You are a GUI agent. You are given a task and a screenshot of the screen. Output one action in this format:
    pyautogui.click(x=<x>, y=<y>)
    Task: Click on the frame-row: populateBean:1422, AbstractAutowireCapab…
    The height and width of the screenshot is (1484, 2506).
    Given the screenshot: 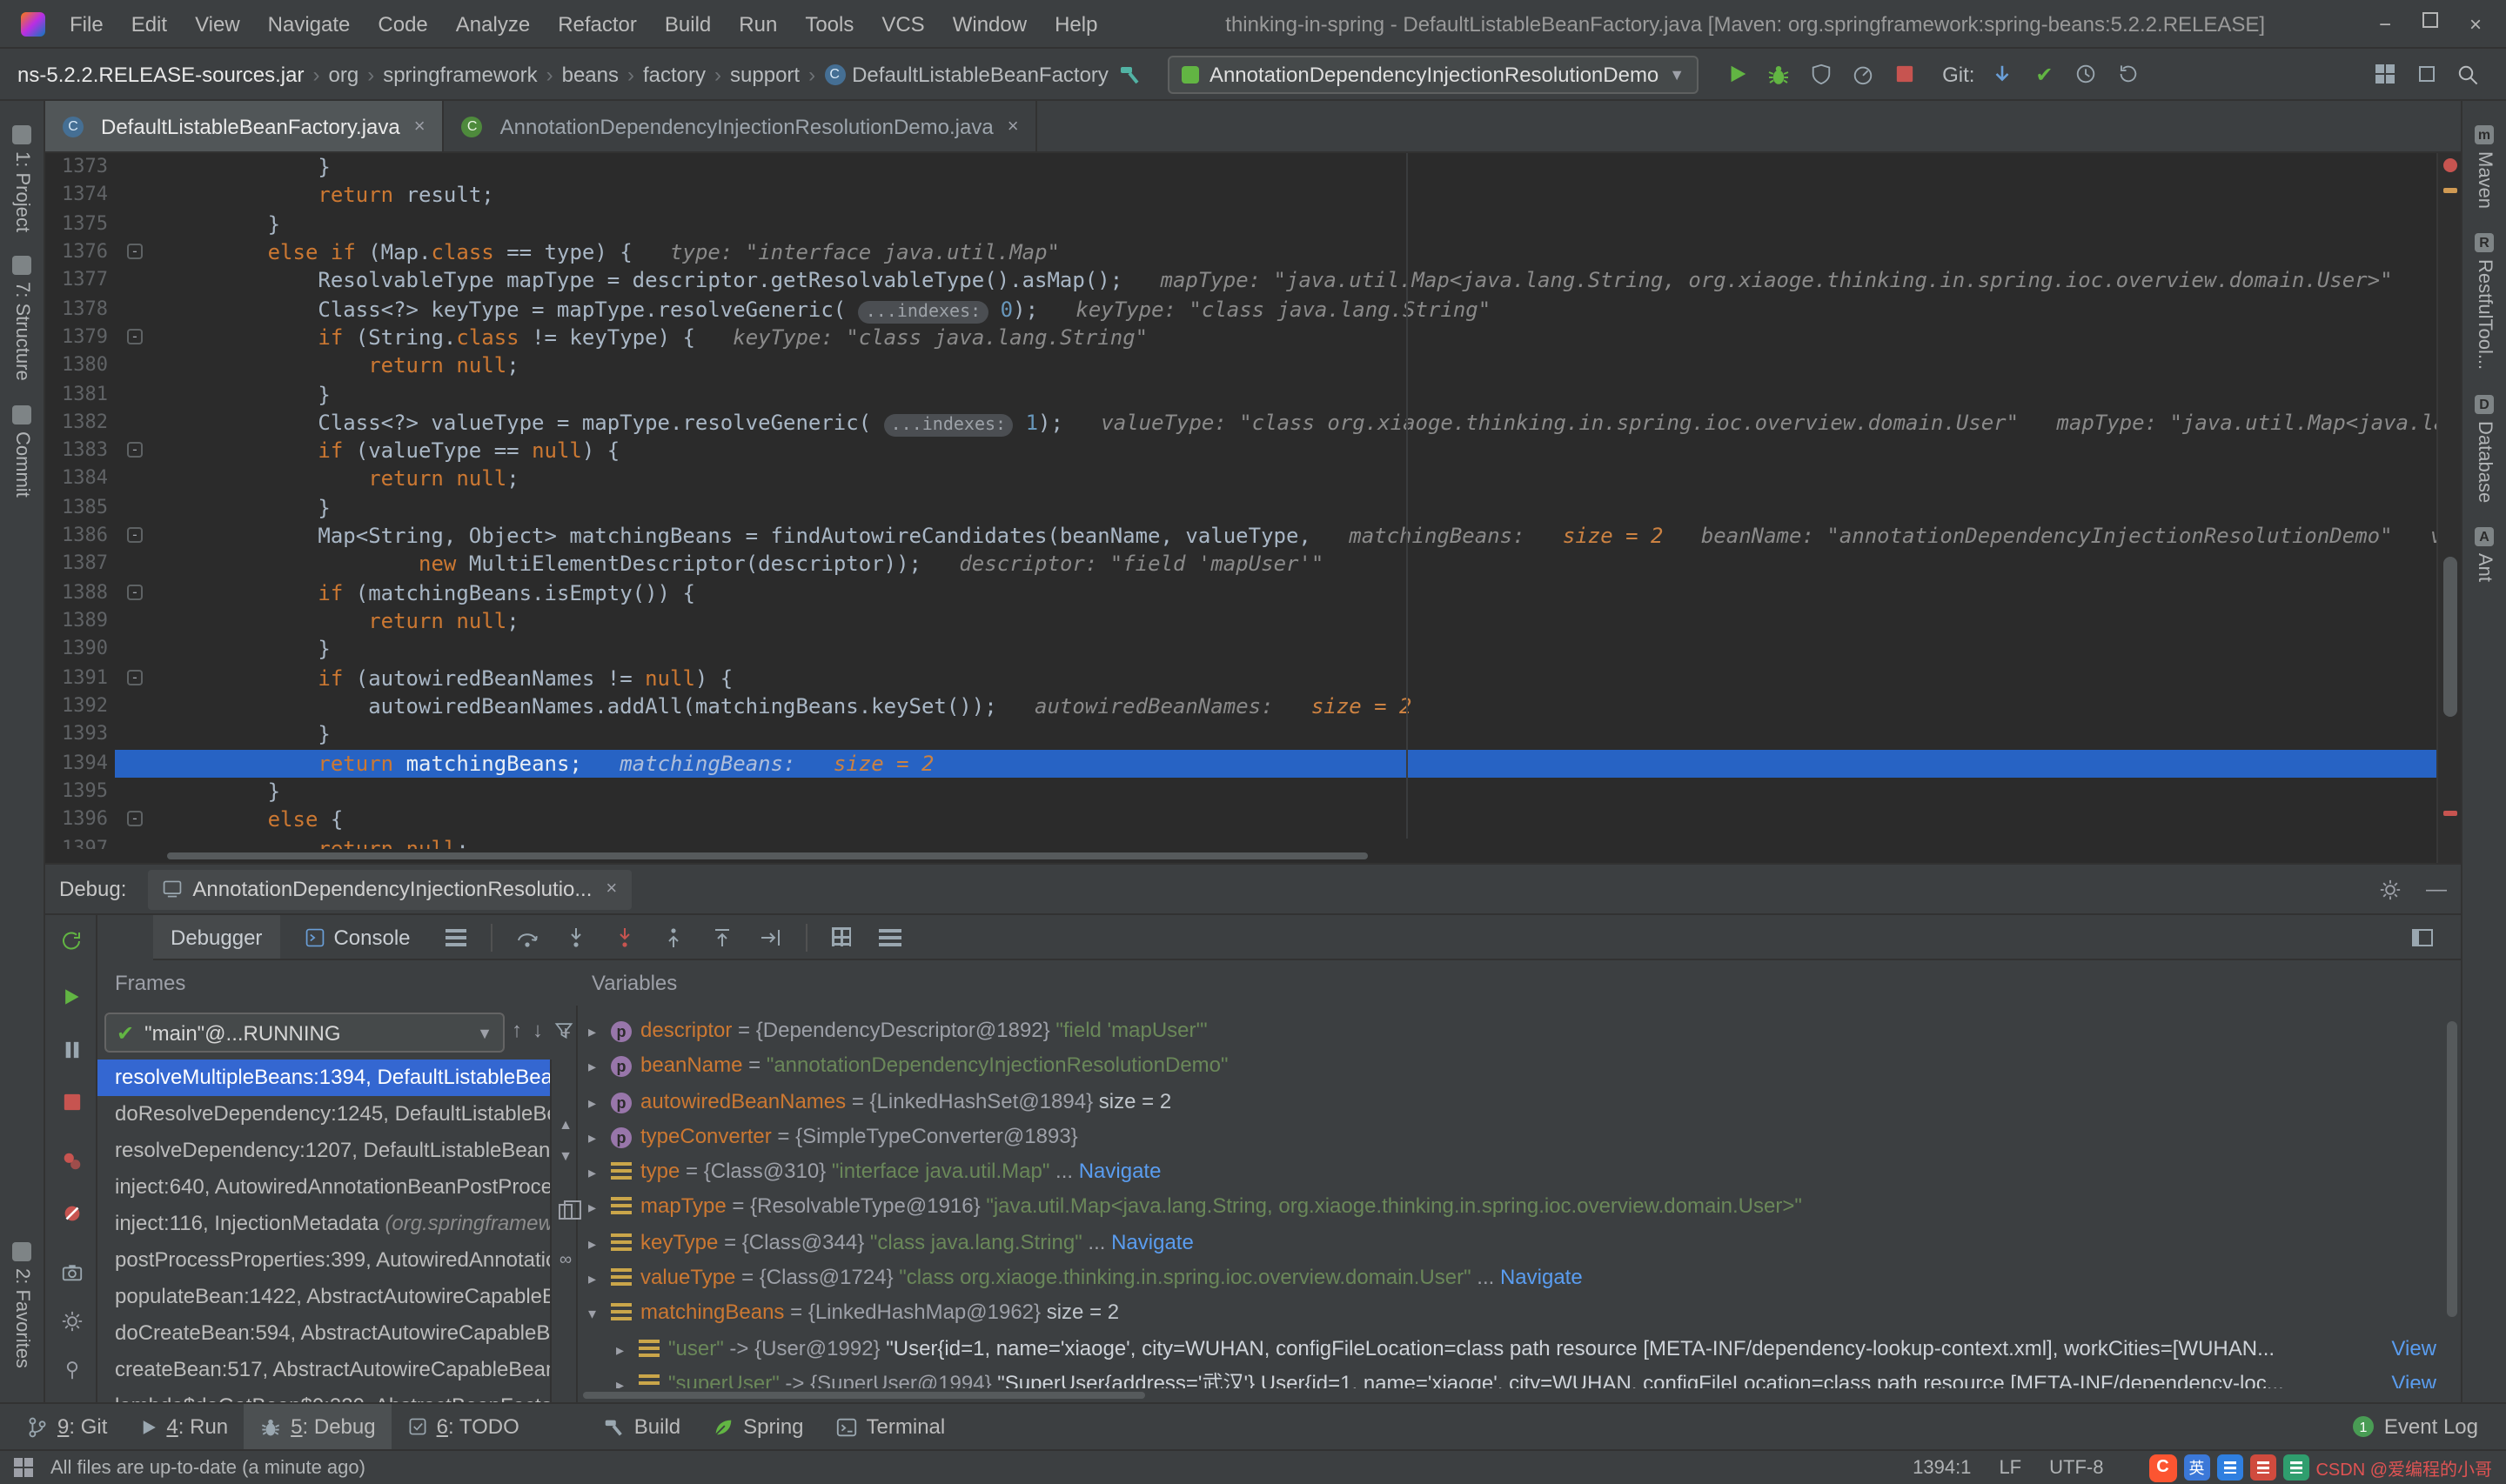 What is the action you would take?
    pyautogui.click(x=323, y=1297)
    